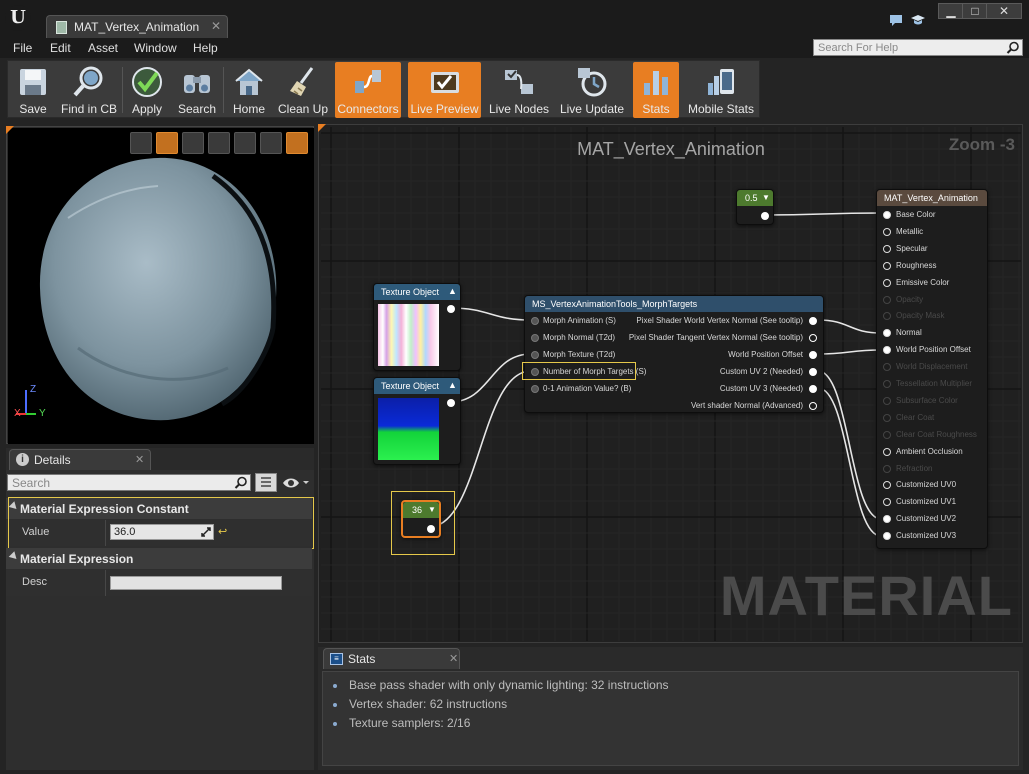 Image resolution: width=1029 pixels, height=774 pixels. I want to click on menu-asset: Asset, so click(103, 48).